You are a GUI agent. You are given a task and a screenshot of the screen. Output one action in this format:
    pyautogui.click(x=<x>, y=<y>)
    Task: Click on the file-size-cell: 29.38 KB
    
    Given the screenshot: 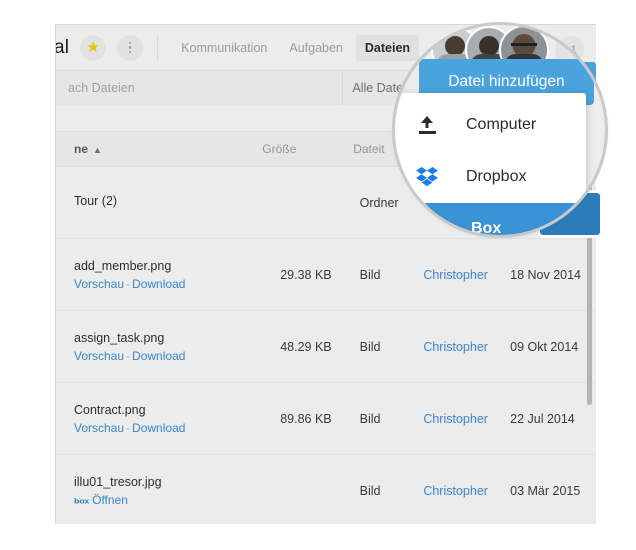 What is the action you would take?
    pyautogui.click(x=306, y=274)
    